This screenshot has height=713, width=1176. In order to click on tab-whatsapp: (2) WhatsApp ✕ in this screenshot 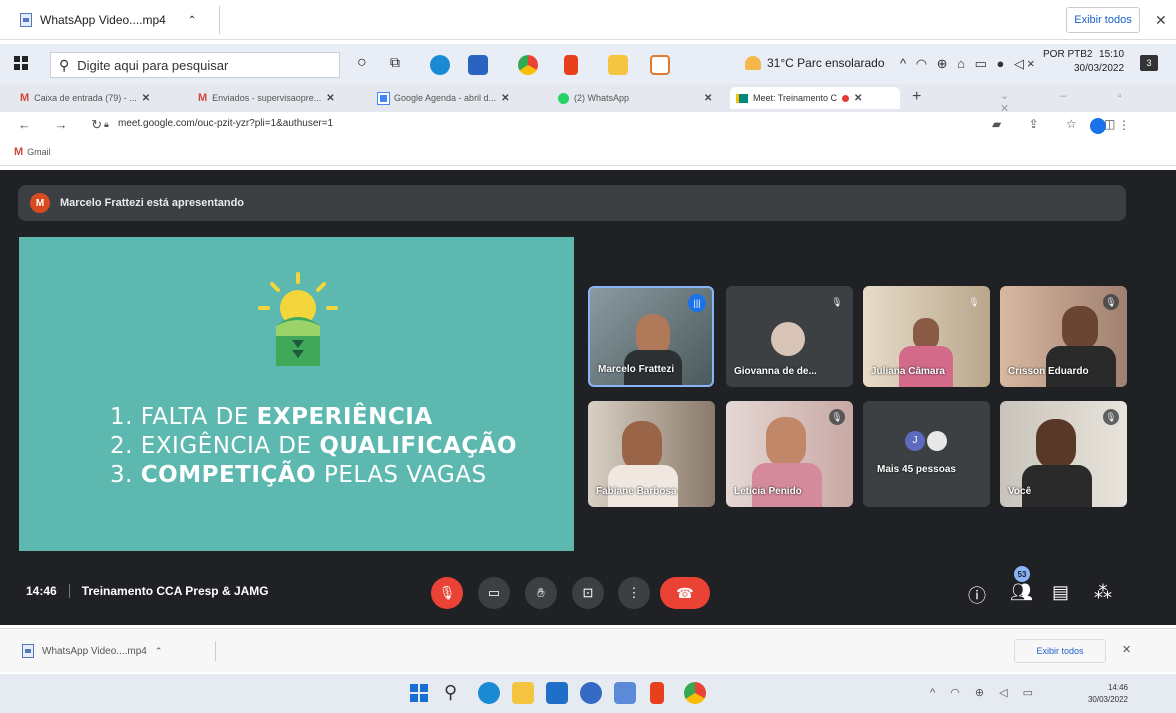, I will do `click(637, 98)`.